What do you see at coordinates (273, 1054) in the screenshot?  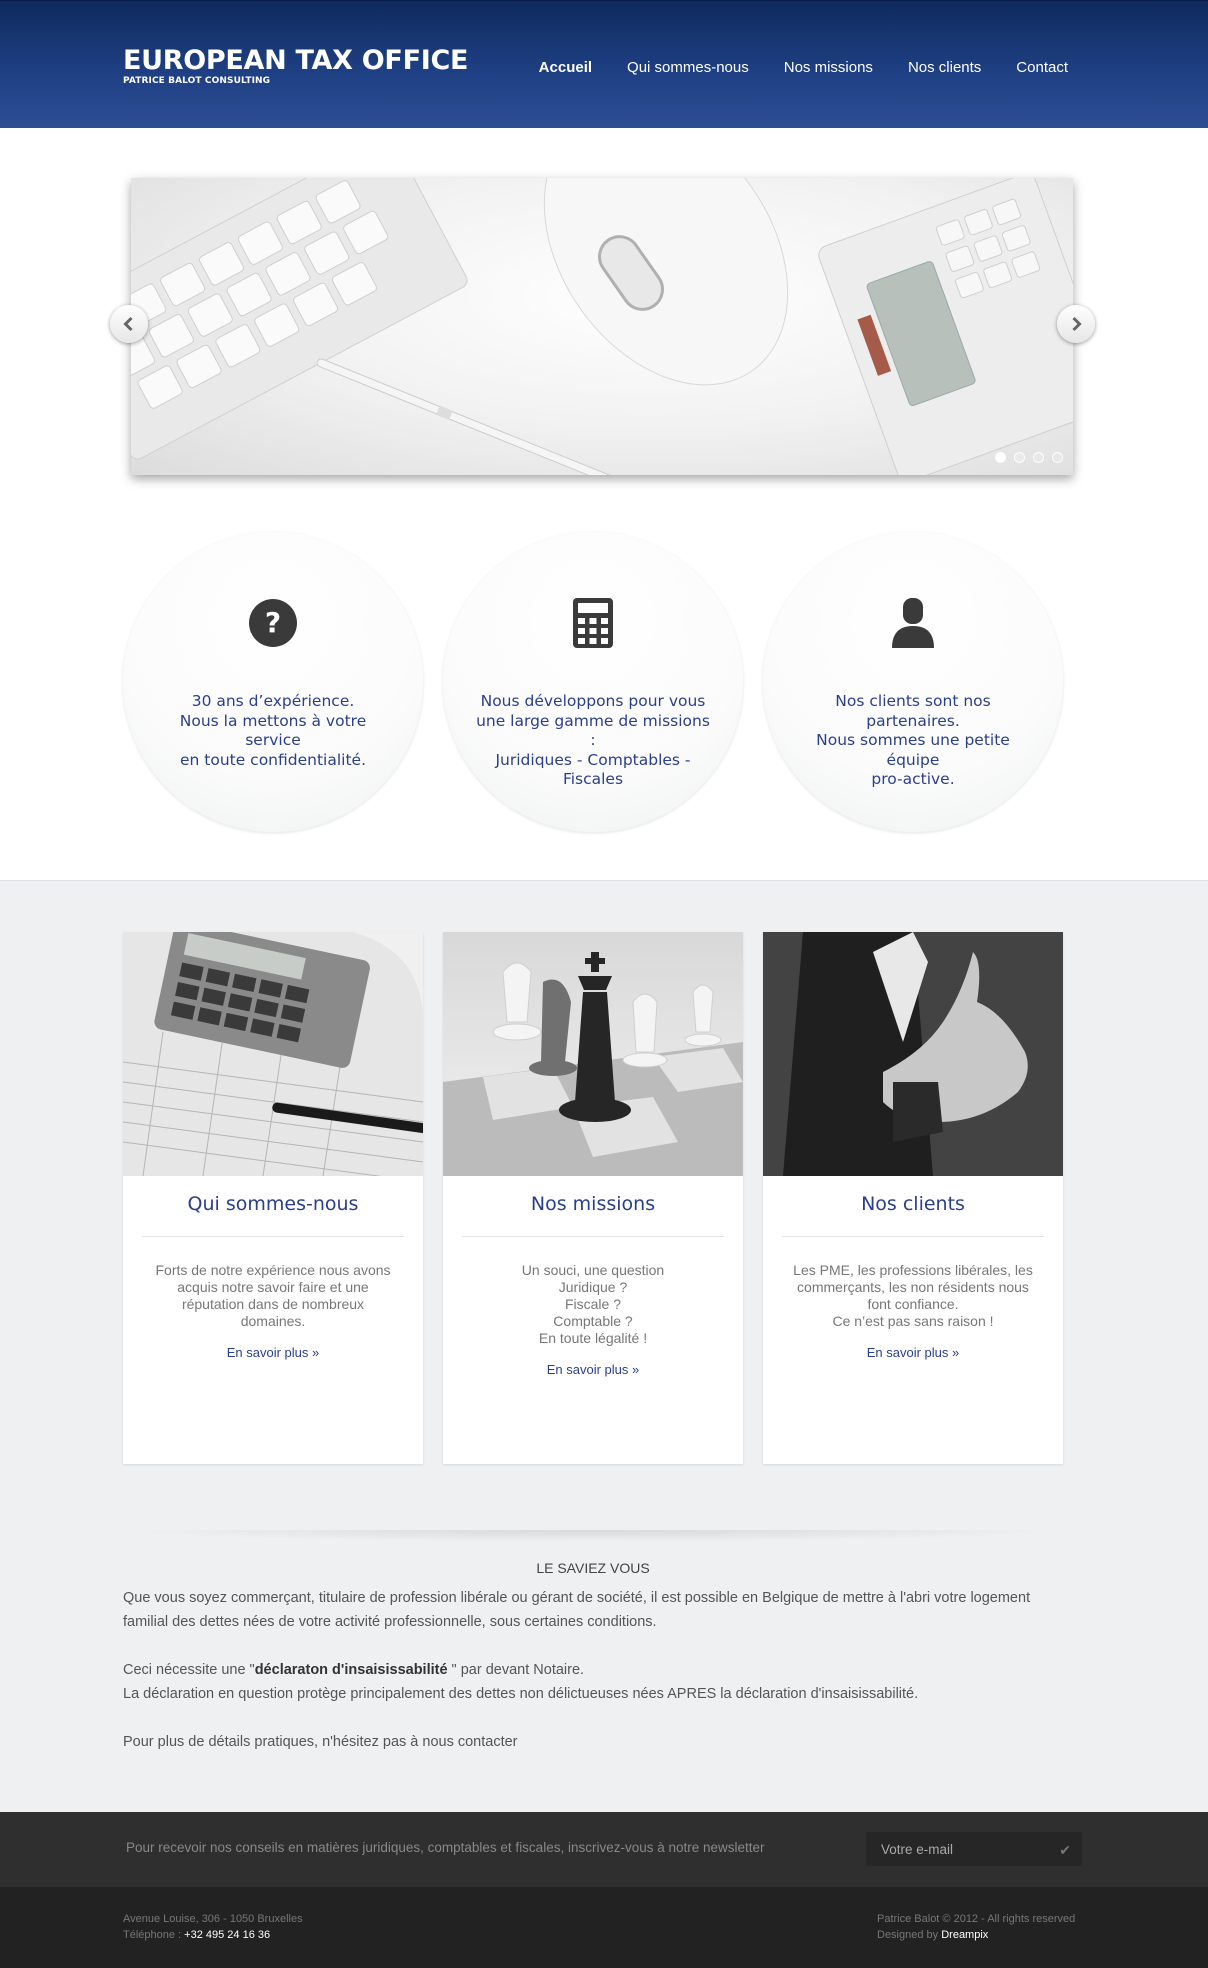 I see `card-image-calculator` at bounding box center [273, 1054].